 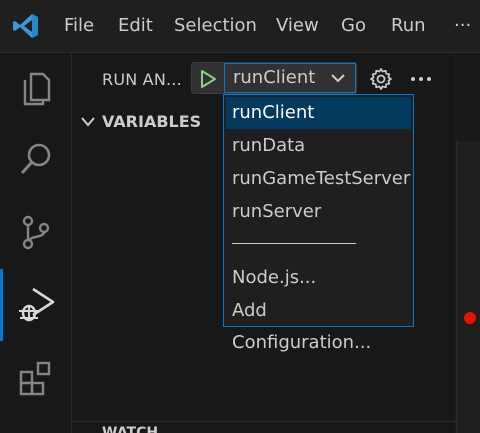 What do you see at coordinates (353, 26) in the screenshot?
I see `menu-go: Go` at bounding box center [353, 26].